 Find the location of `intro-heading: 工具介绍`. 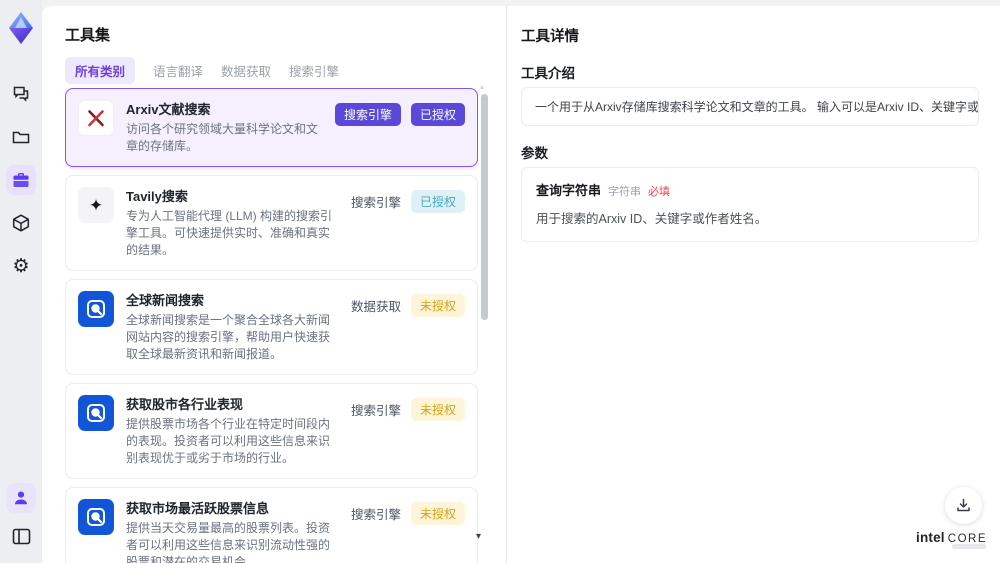

intro-heading: 工具介绍 is located at coordinates (548, 73).